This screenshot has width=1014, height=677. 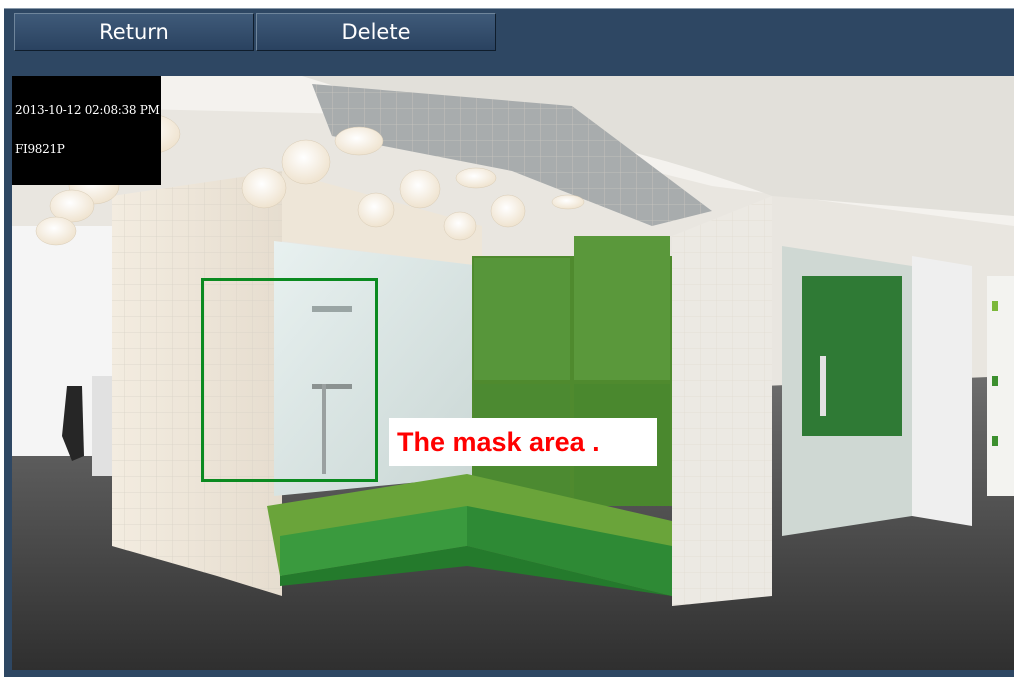 I want to click on osd-timestamp: 2013-10-12 02:08:38 PM, so click(x=87, y=110).